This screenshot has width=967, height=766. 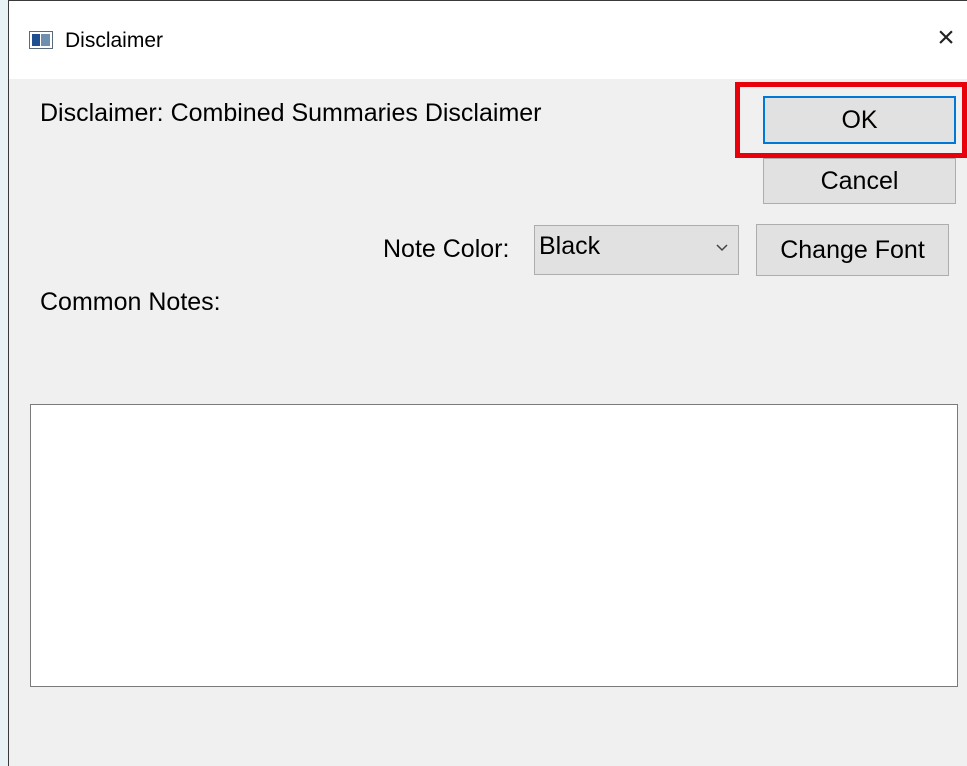 I want to click on change-font-button: Change Font, so click(x=852, y=250).